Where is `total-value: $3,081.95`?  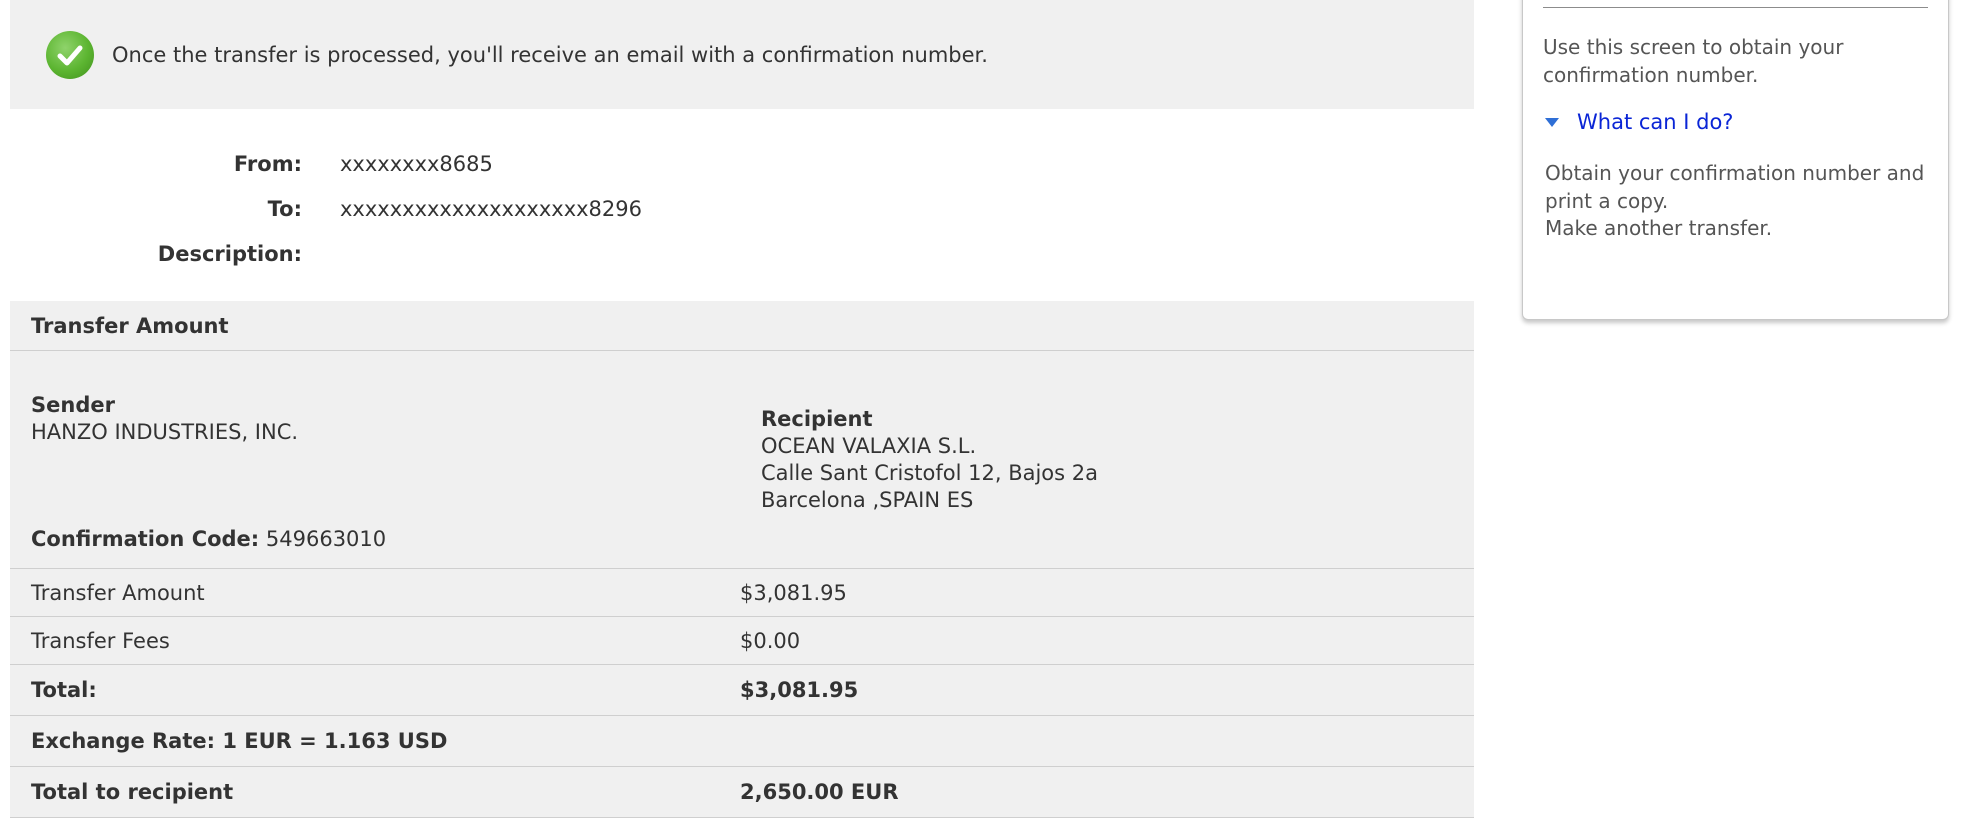
total-value: $3,081.95 is located at coordinates (799, 690).